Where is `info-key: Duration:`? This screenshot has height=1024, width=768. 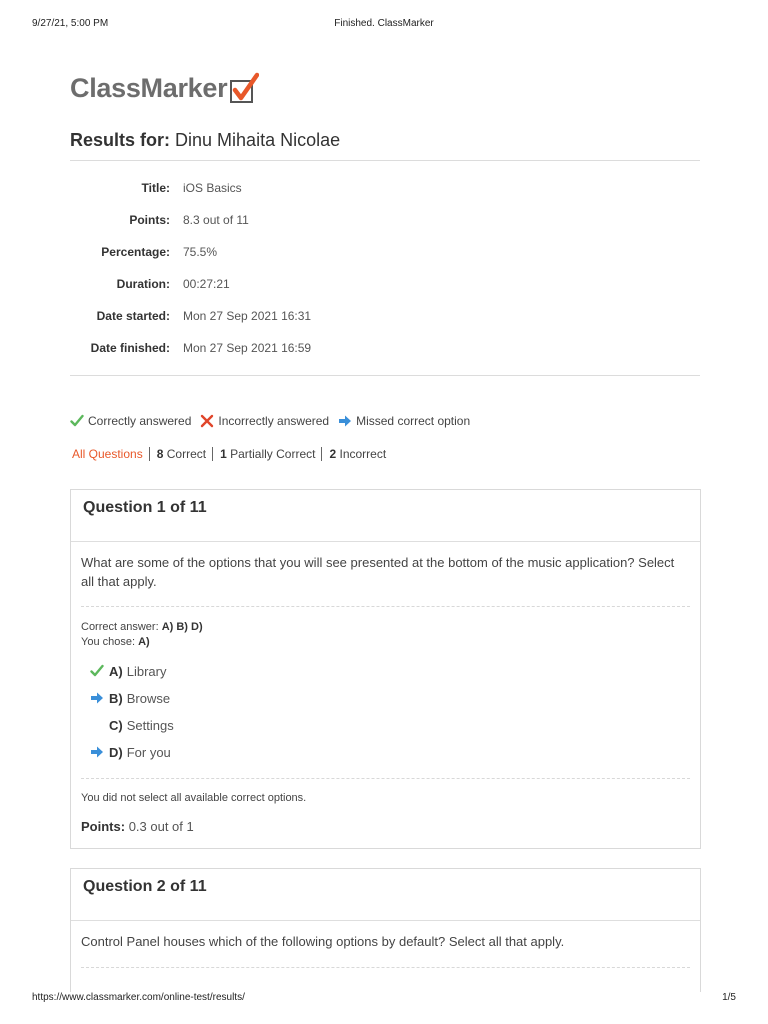
info-key: Duration: is located at coordinates (143, 284).